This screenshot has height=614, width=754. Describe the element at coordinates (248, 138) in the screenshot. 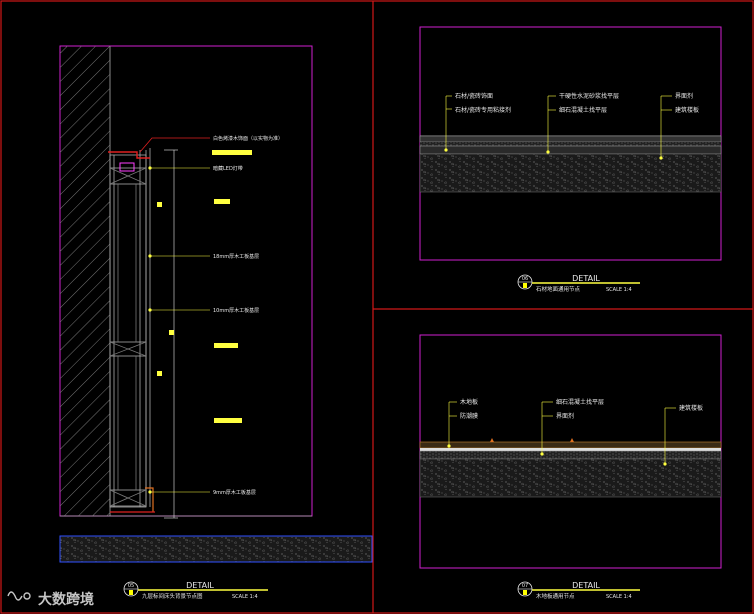

I see `label-finish: 白色烤漆木饰面（以实物为准）` at that location.